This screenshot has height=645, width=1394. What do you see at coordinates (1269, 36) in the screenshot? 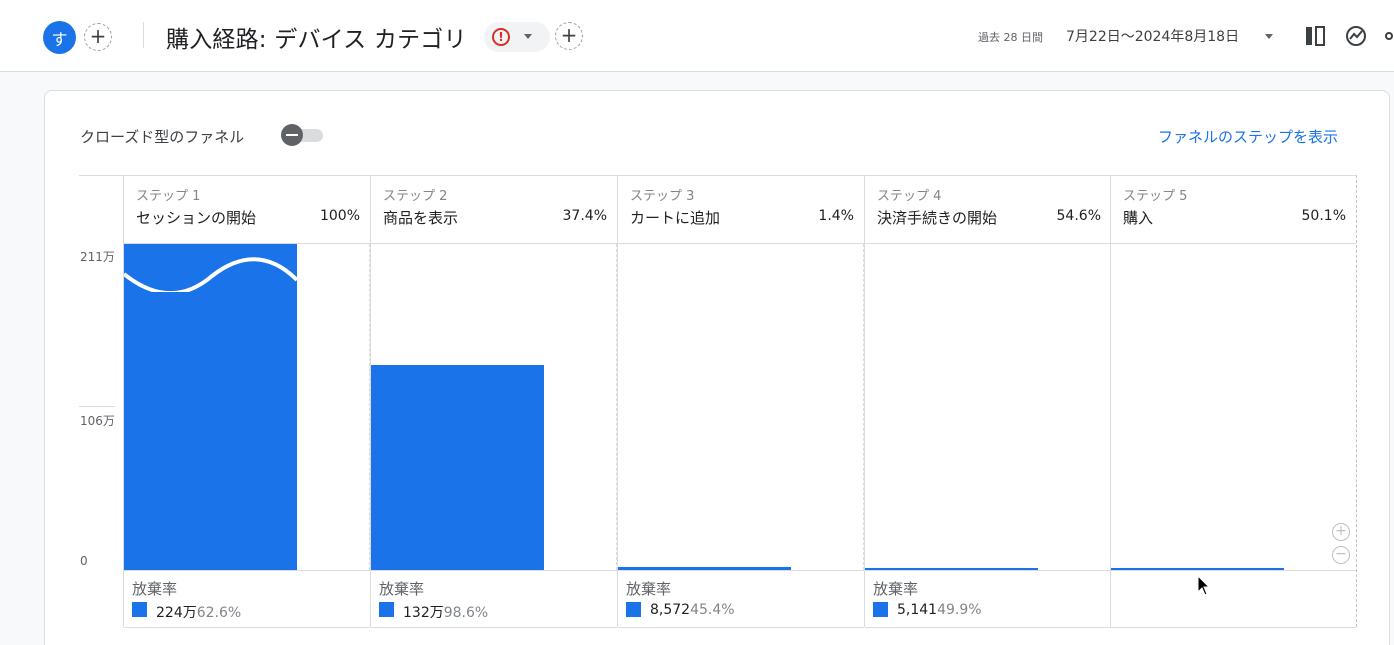
I see `date-dropdown-icon` at bounding box center [1269, 36].